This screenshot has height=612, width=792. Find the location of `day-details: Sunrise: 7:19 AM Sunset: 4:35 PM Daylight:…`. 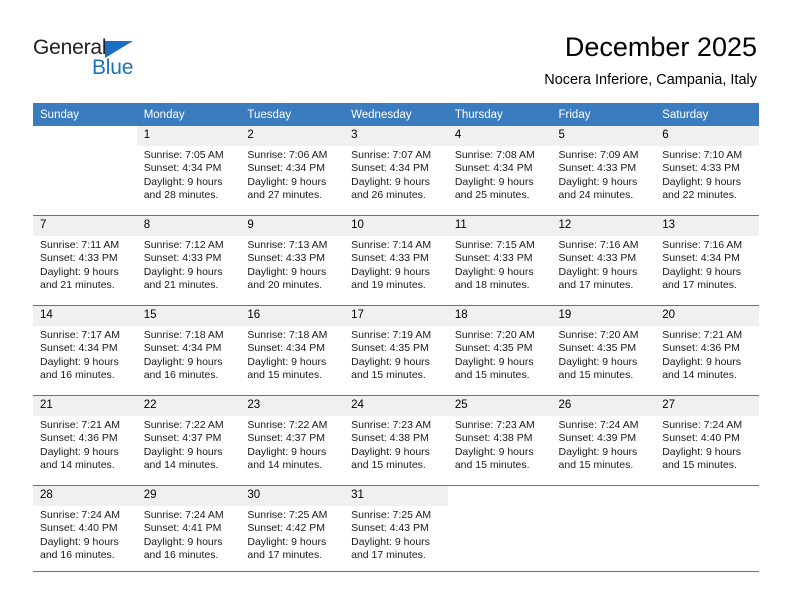

day-details: Sunrise: 7:19 AM Sunset: 4:35 PM Daylight:… is located at coordinates (396, 354).